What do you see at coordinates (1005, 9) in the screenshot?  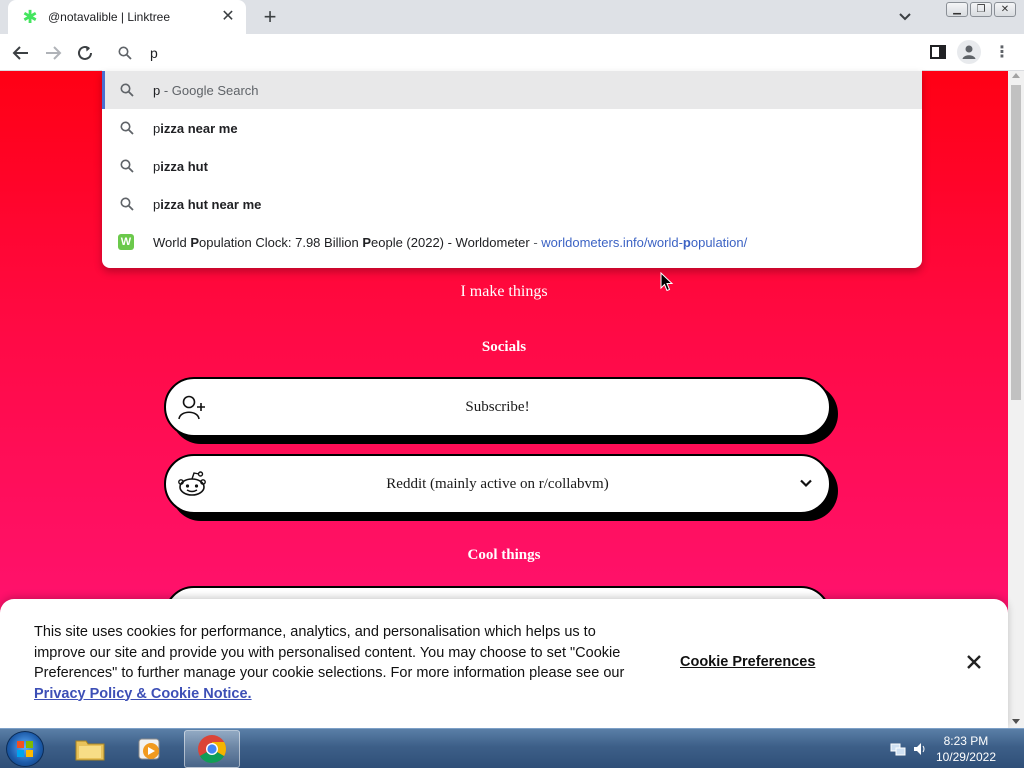 I see `close-window-button: ✕` at bounding box center [1005, 9].